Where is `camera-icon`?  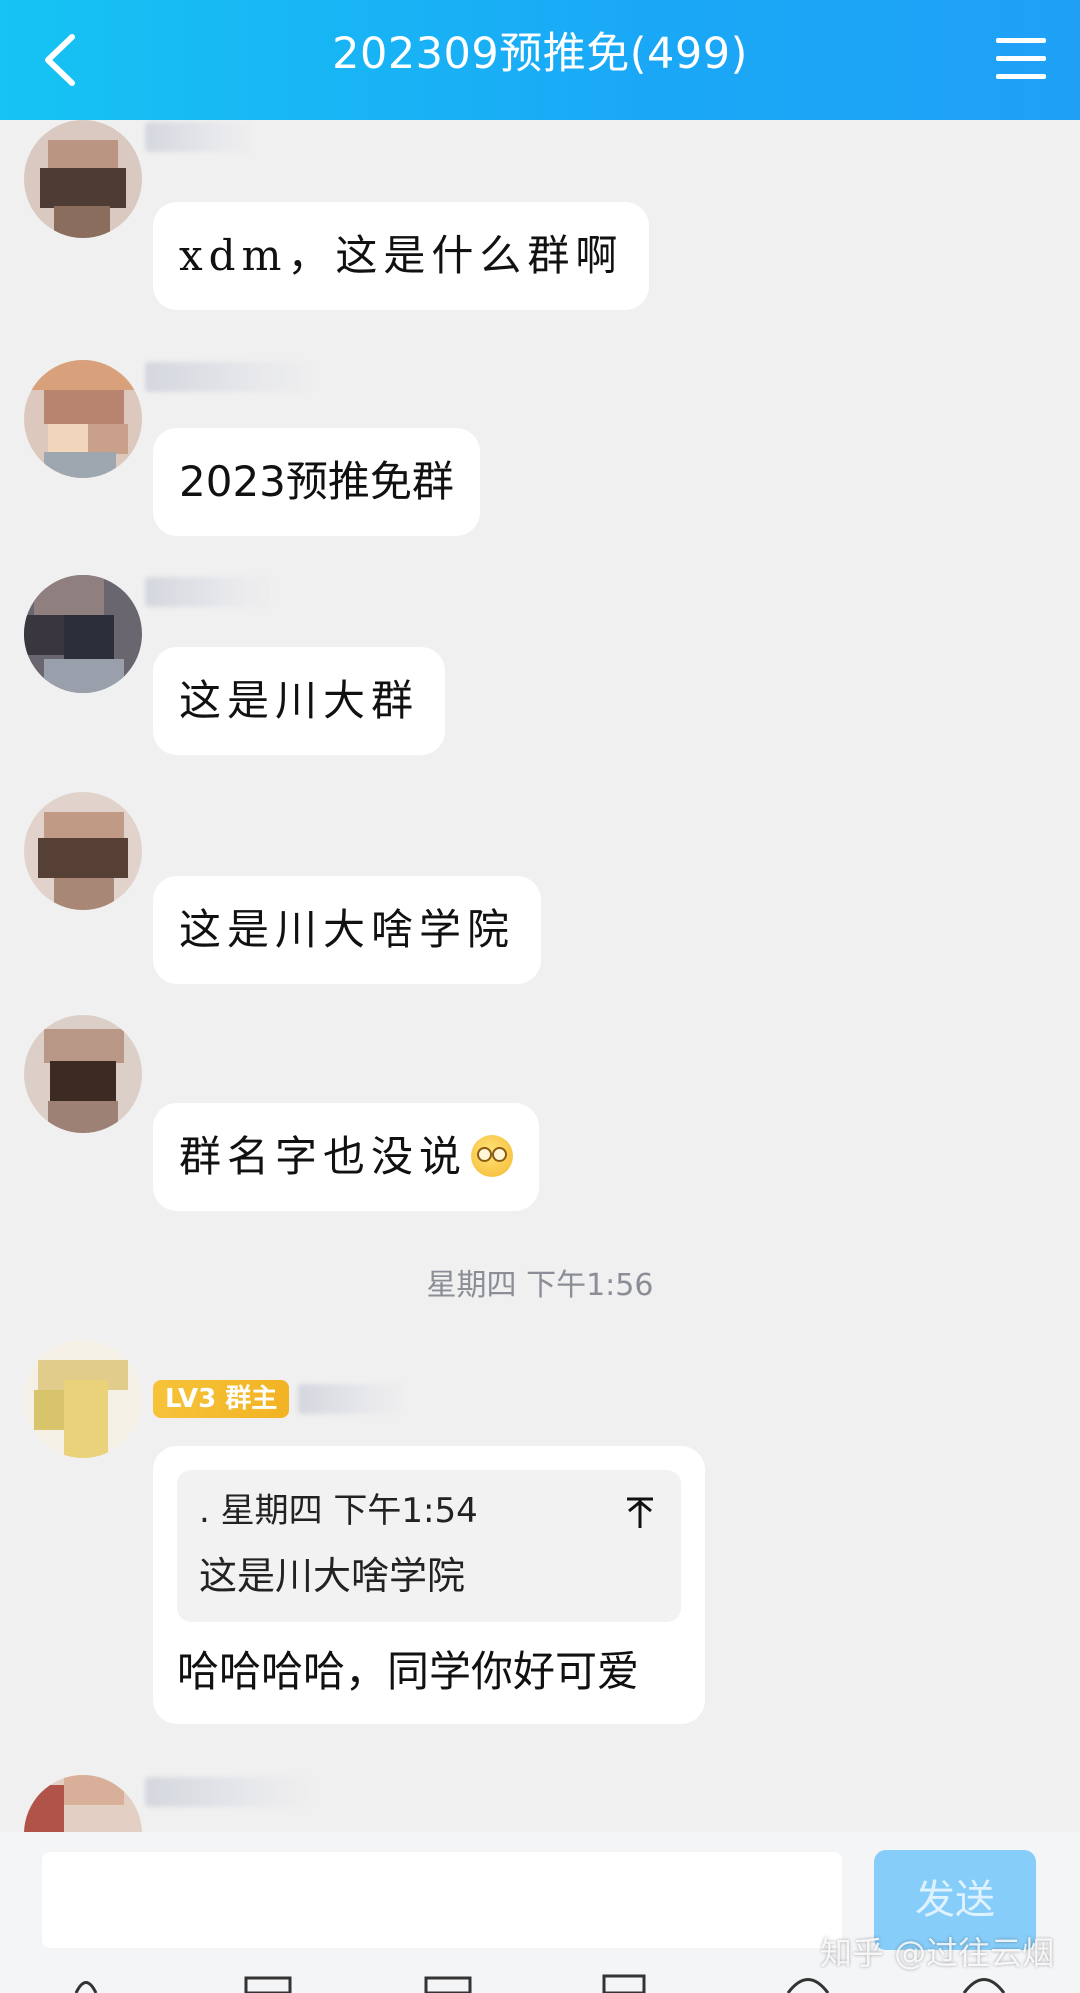 camera-icon is located at coordinates (448, 1982).